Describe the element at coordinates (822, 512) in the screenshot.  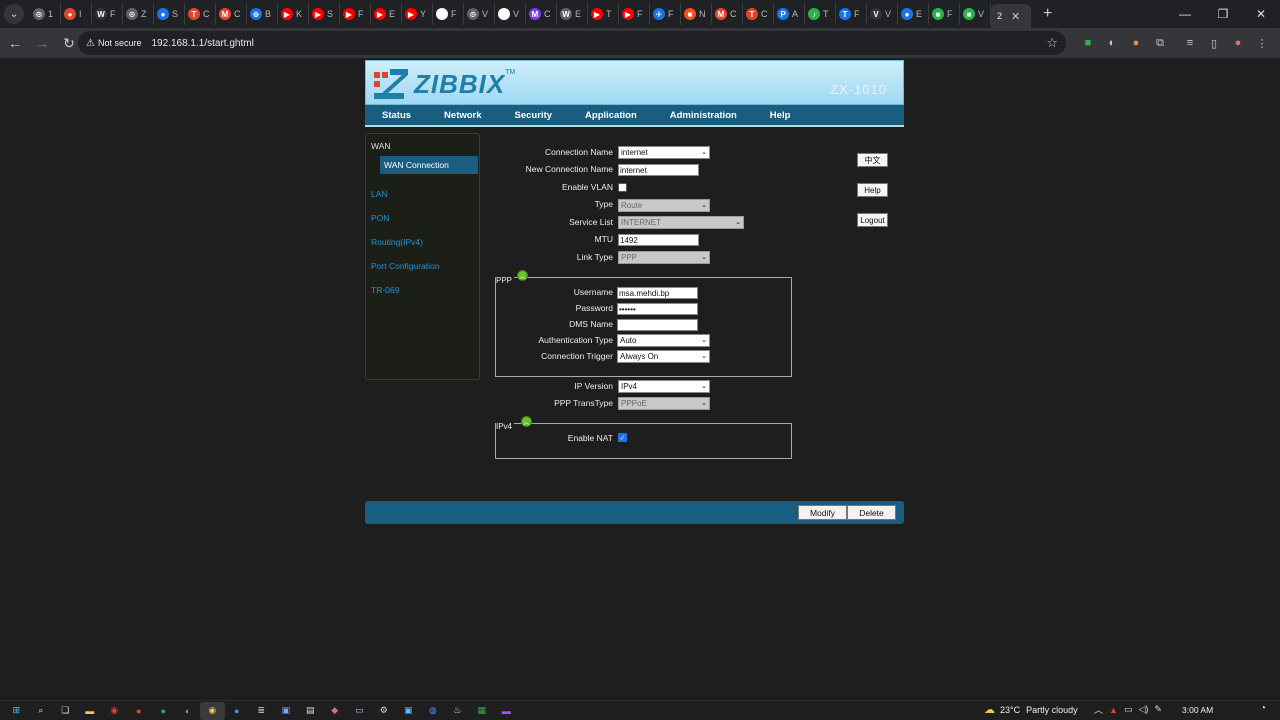
I see `modify-button: Modify` at that location.